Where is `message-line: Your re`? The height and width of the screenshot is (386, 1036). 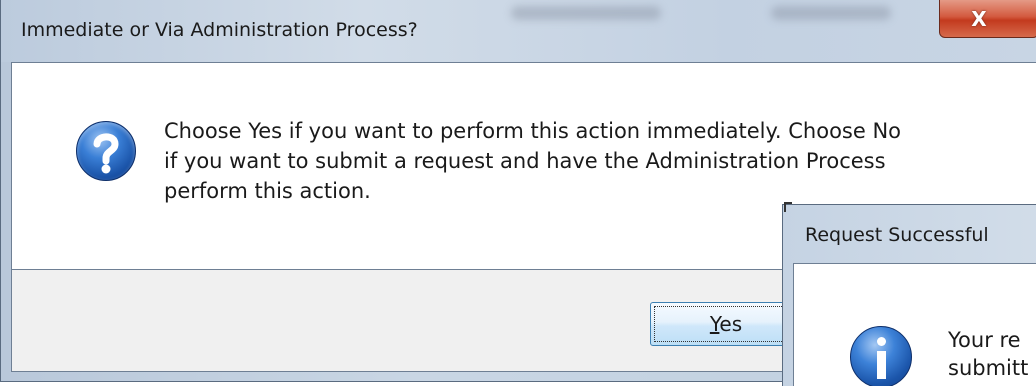 message-line: Your re is located at coordinates (984, 340).